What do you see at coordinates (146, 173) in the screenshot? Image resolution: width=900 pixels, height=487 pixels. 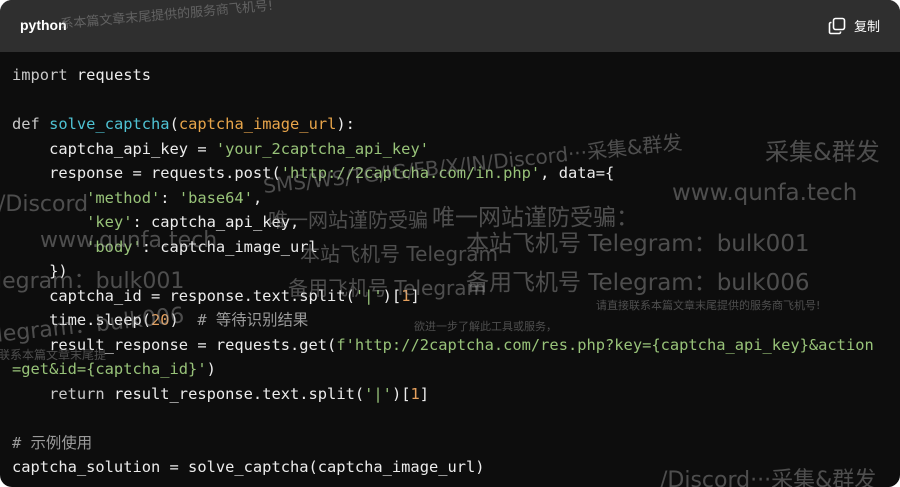 I see `code-text: response = requests.post(` at bounding box center [146, 173].